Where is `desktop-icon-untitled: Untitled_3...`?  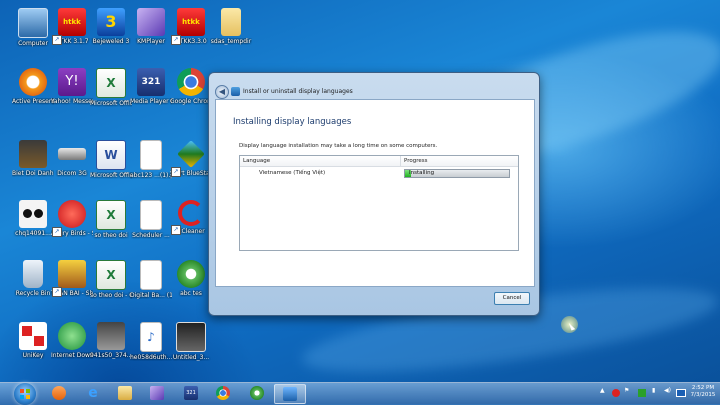
desktop-icon-untitled: Untitled_3... is located at coordinates (191, 341).